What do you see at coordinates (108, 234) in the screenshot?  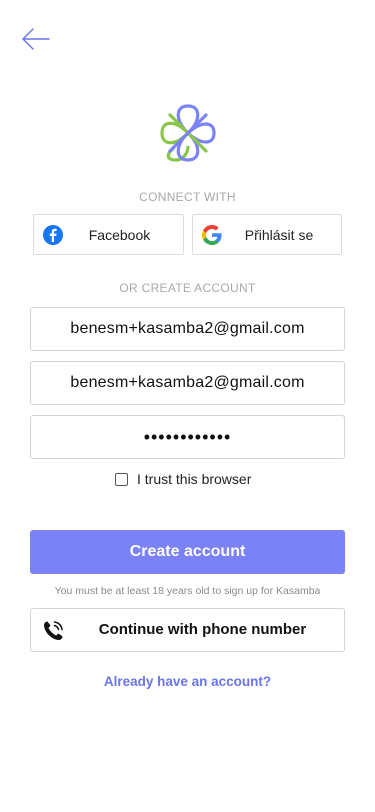 I see `facebook-login-button: Facebook` at bounding box center [108, 234].